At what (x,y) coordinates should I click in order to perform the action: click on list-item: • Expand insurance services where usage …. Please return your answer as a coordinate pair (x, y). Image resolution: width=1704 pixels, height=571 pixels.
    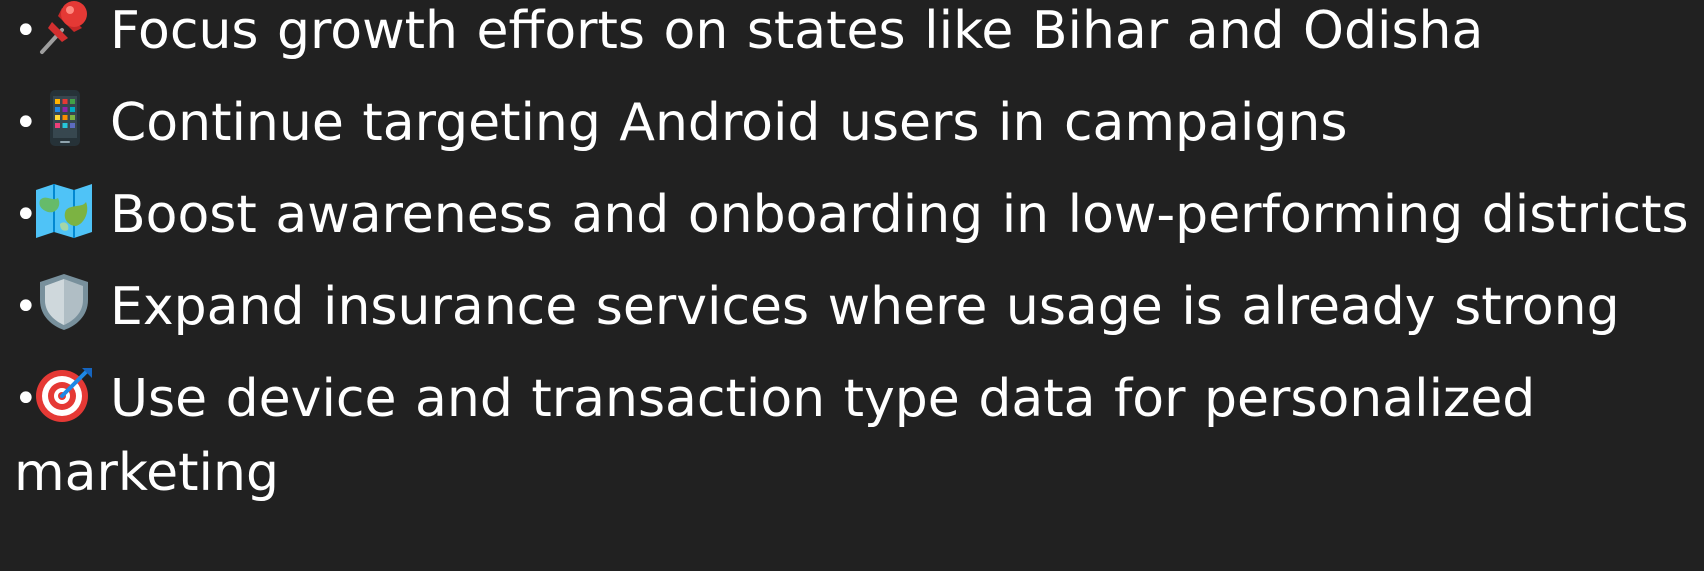
    Looking at the image, I should click on (855, 307).